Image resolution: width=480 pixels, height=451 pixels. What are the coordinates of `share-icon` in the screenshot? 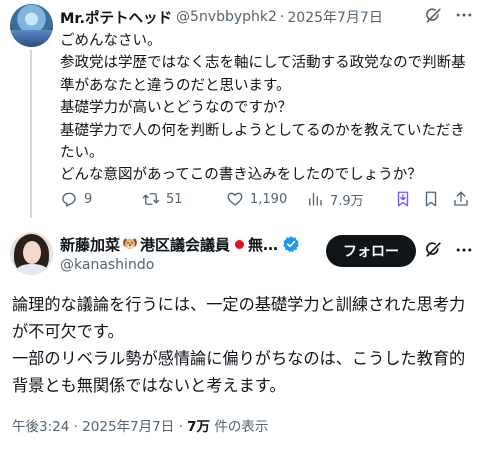 It's located at (461, 199).